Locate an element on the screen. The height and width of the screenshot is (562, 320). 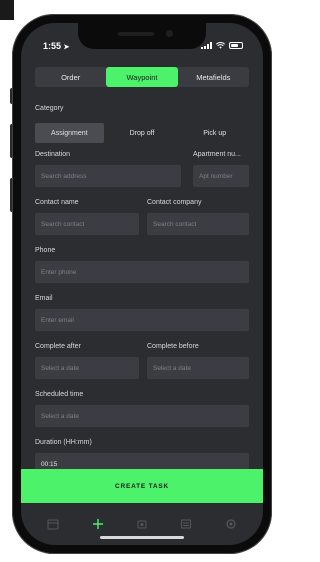
duration-label: Duration (HH:mm) is located at coordinates (63, 442).